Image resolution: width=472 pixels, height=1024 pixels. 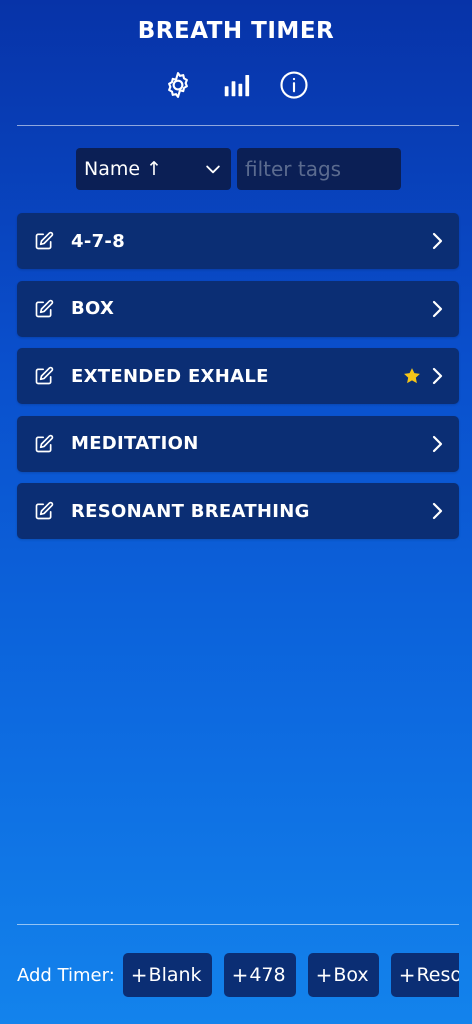 What do you see at coordinates (190, 511) in the screenshot?
I see `timer-name: RESONANT BREATHING` at bounding box center [190, 511].